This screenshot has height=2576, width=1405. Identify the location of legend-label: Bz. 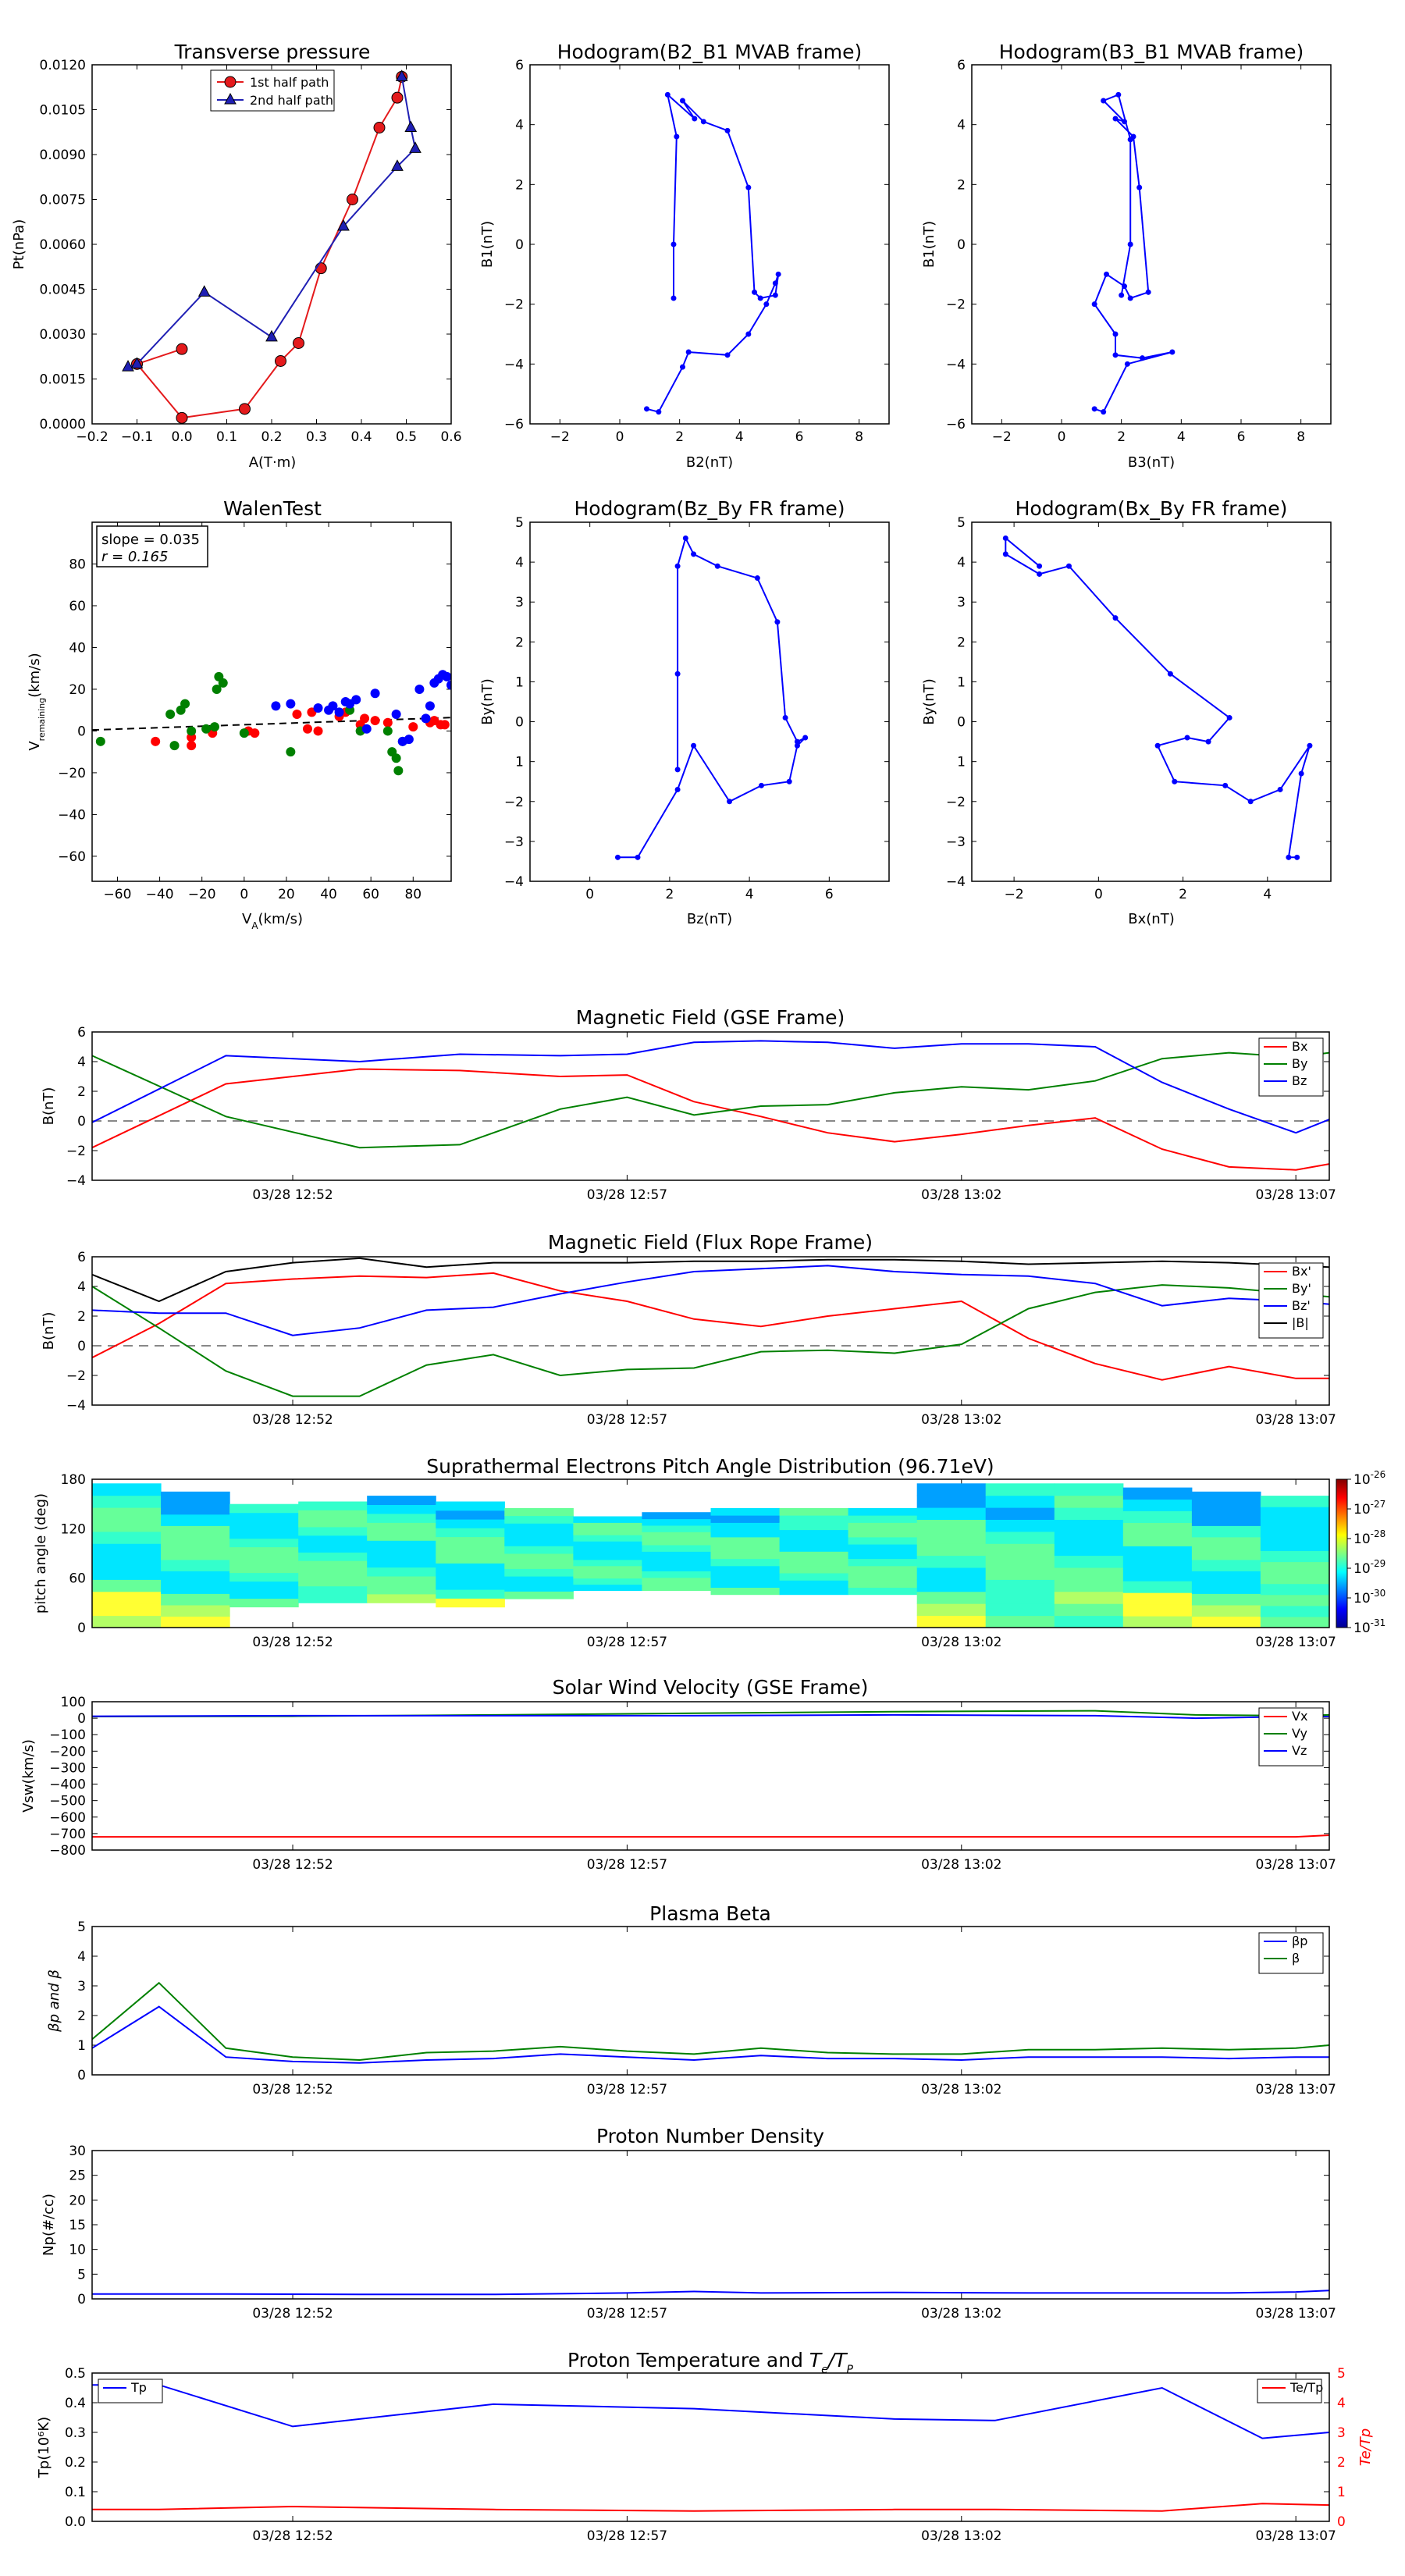
(1299, 1080).